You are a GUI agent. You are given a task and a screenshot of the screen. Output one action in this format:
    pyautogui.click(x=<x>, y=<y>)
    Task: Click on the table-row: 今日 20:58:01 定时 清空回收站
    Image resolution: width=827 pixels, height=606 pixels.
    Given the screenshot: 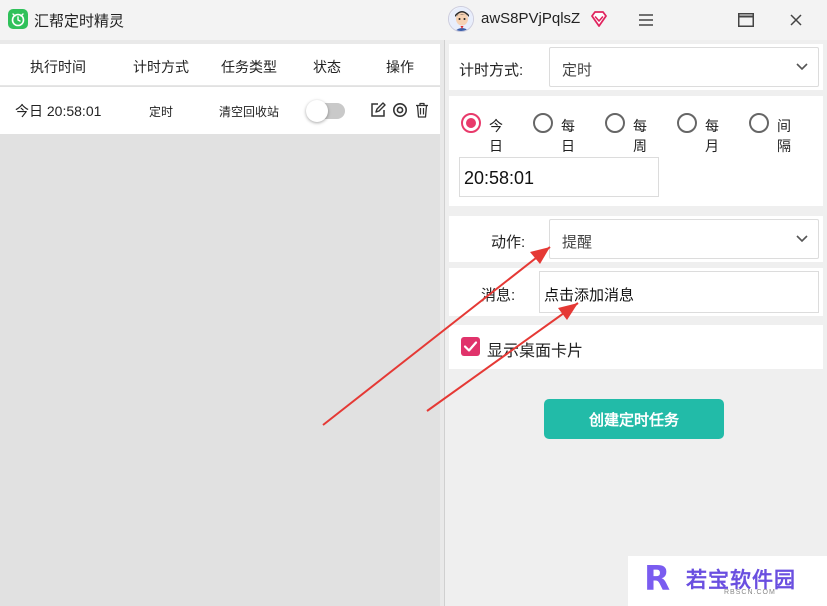 What is the action you would take?
    pyautogui.click(x=220, y=110)
    